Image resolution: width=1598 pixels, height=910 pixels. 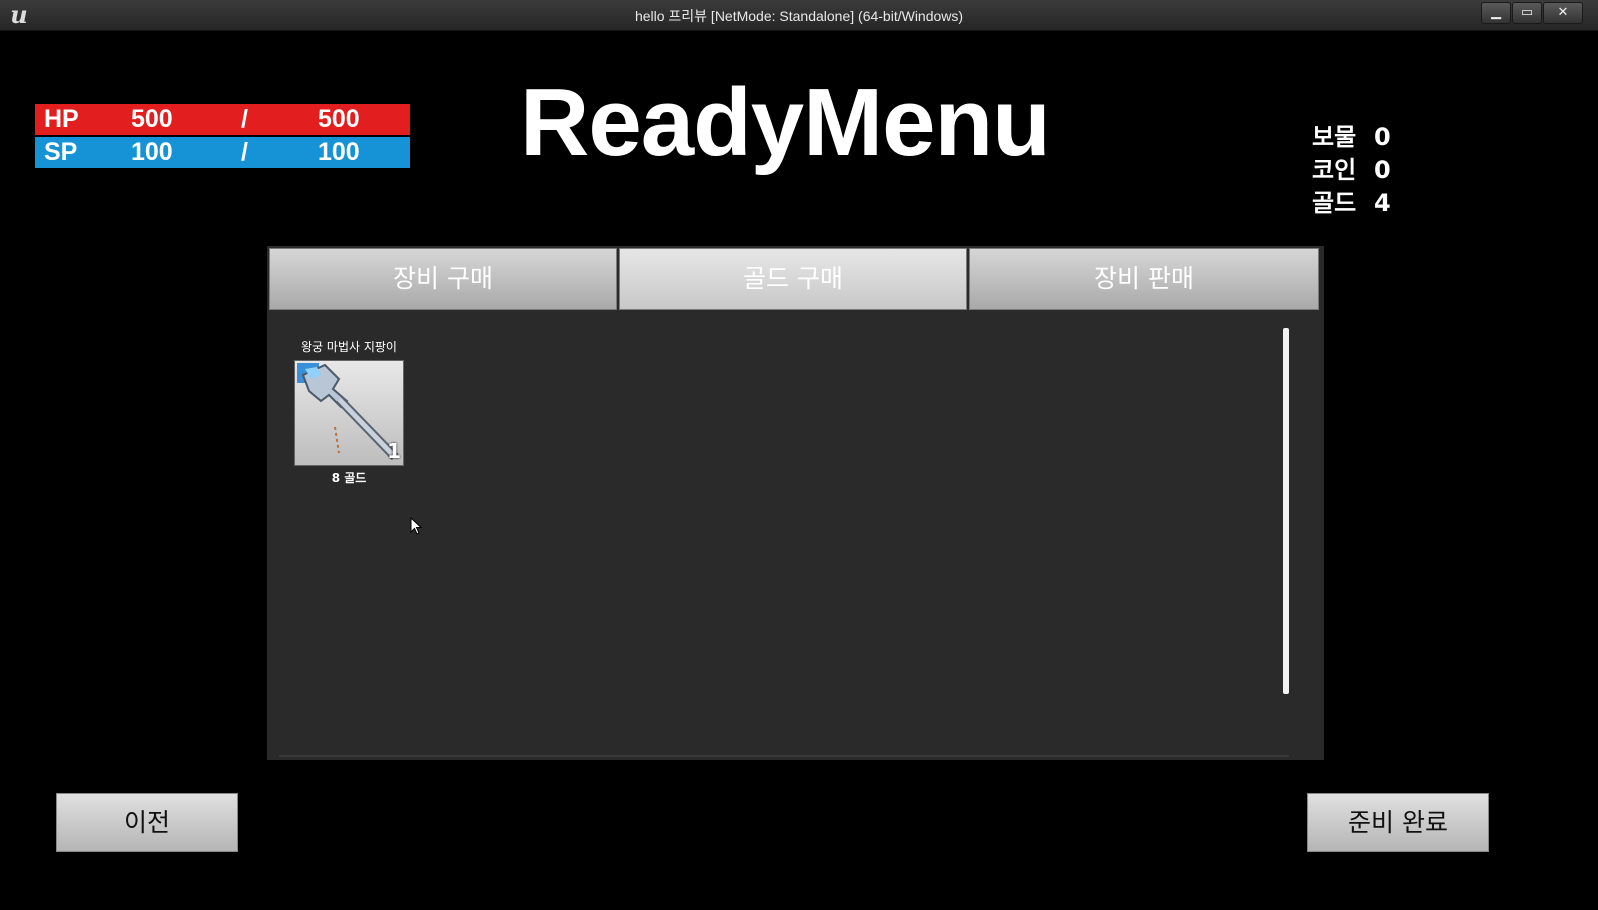 I want to click on panel-divider, so click(x=784, y=756).